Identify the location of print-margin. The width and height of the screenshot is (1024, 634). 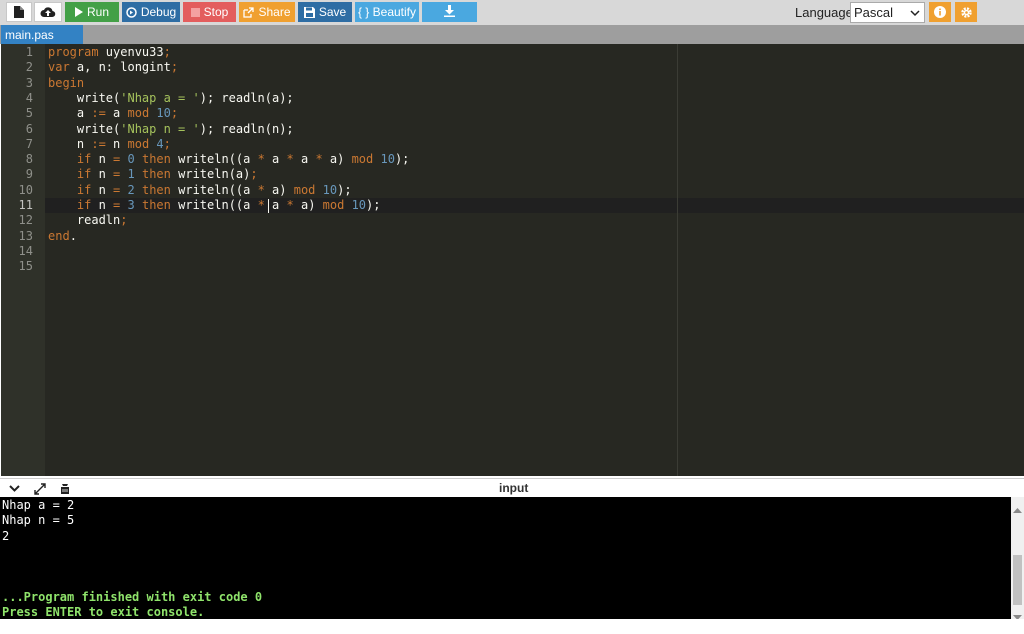
(677, 260).